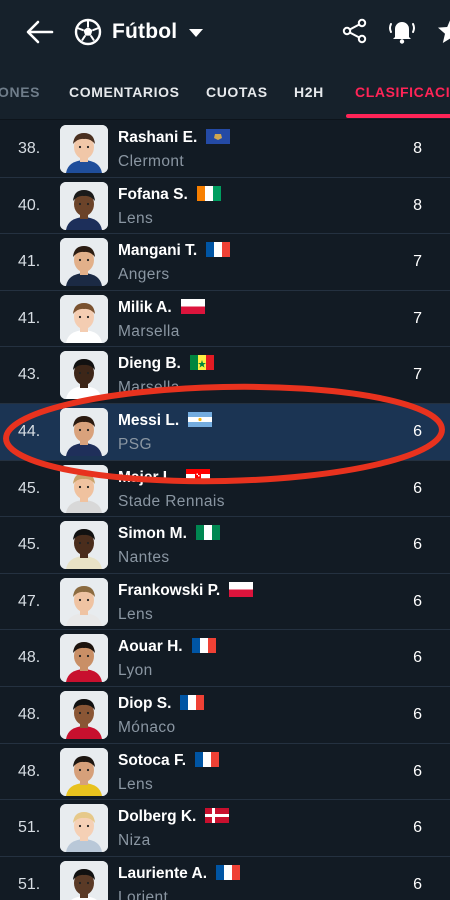  I want to click on player-name: Majer L., so click(164, 477).